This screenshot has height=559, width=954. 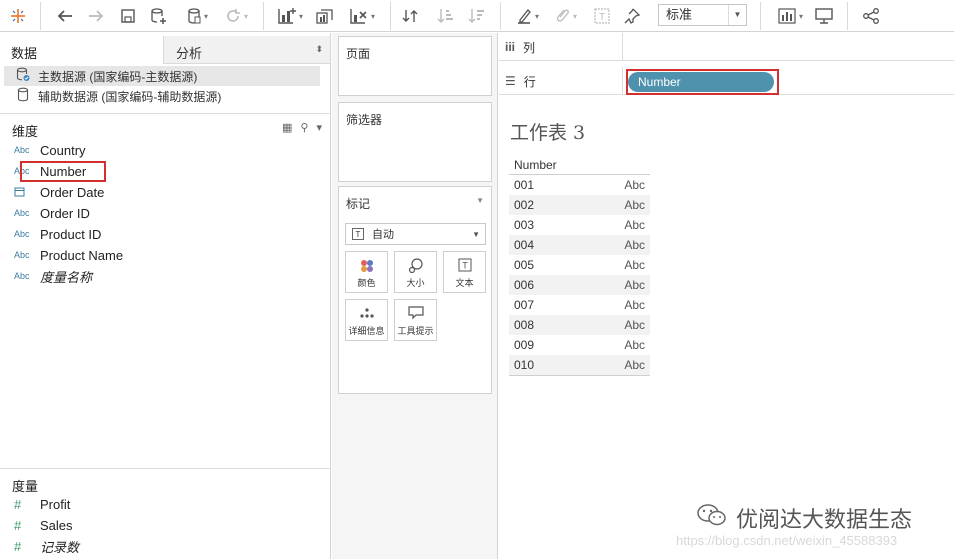 What do you see at coordinates (46, 546) in the screenshot?
I see `measure-field: # 记录数` at bounding box center [46, 546].